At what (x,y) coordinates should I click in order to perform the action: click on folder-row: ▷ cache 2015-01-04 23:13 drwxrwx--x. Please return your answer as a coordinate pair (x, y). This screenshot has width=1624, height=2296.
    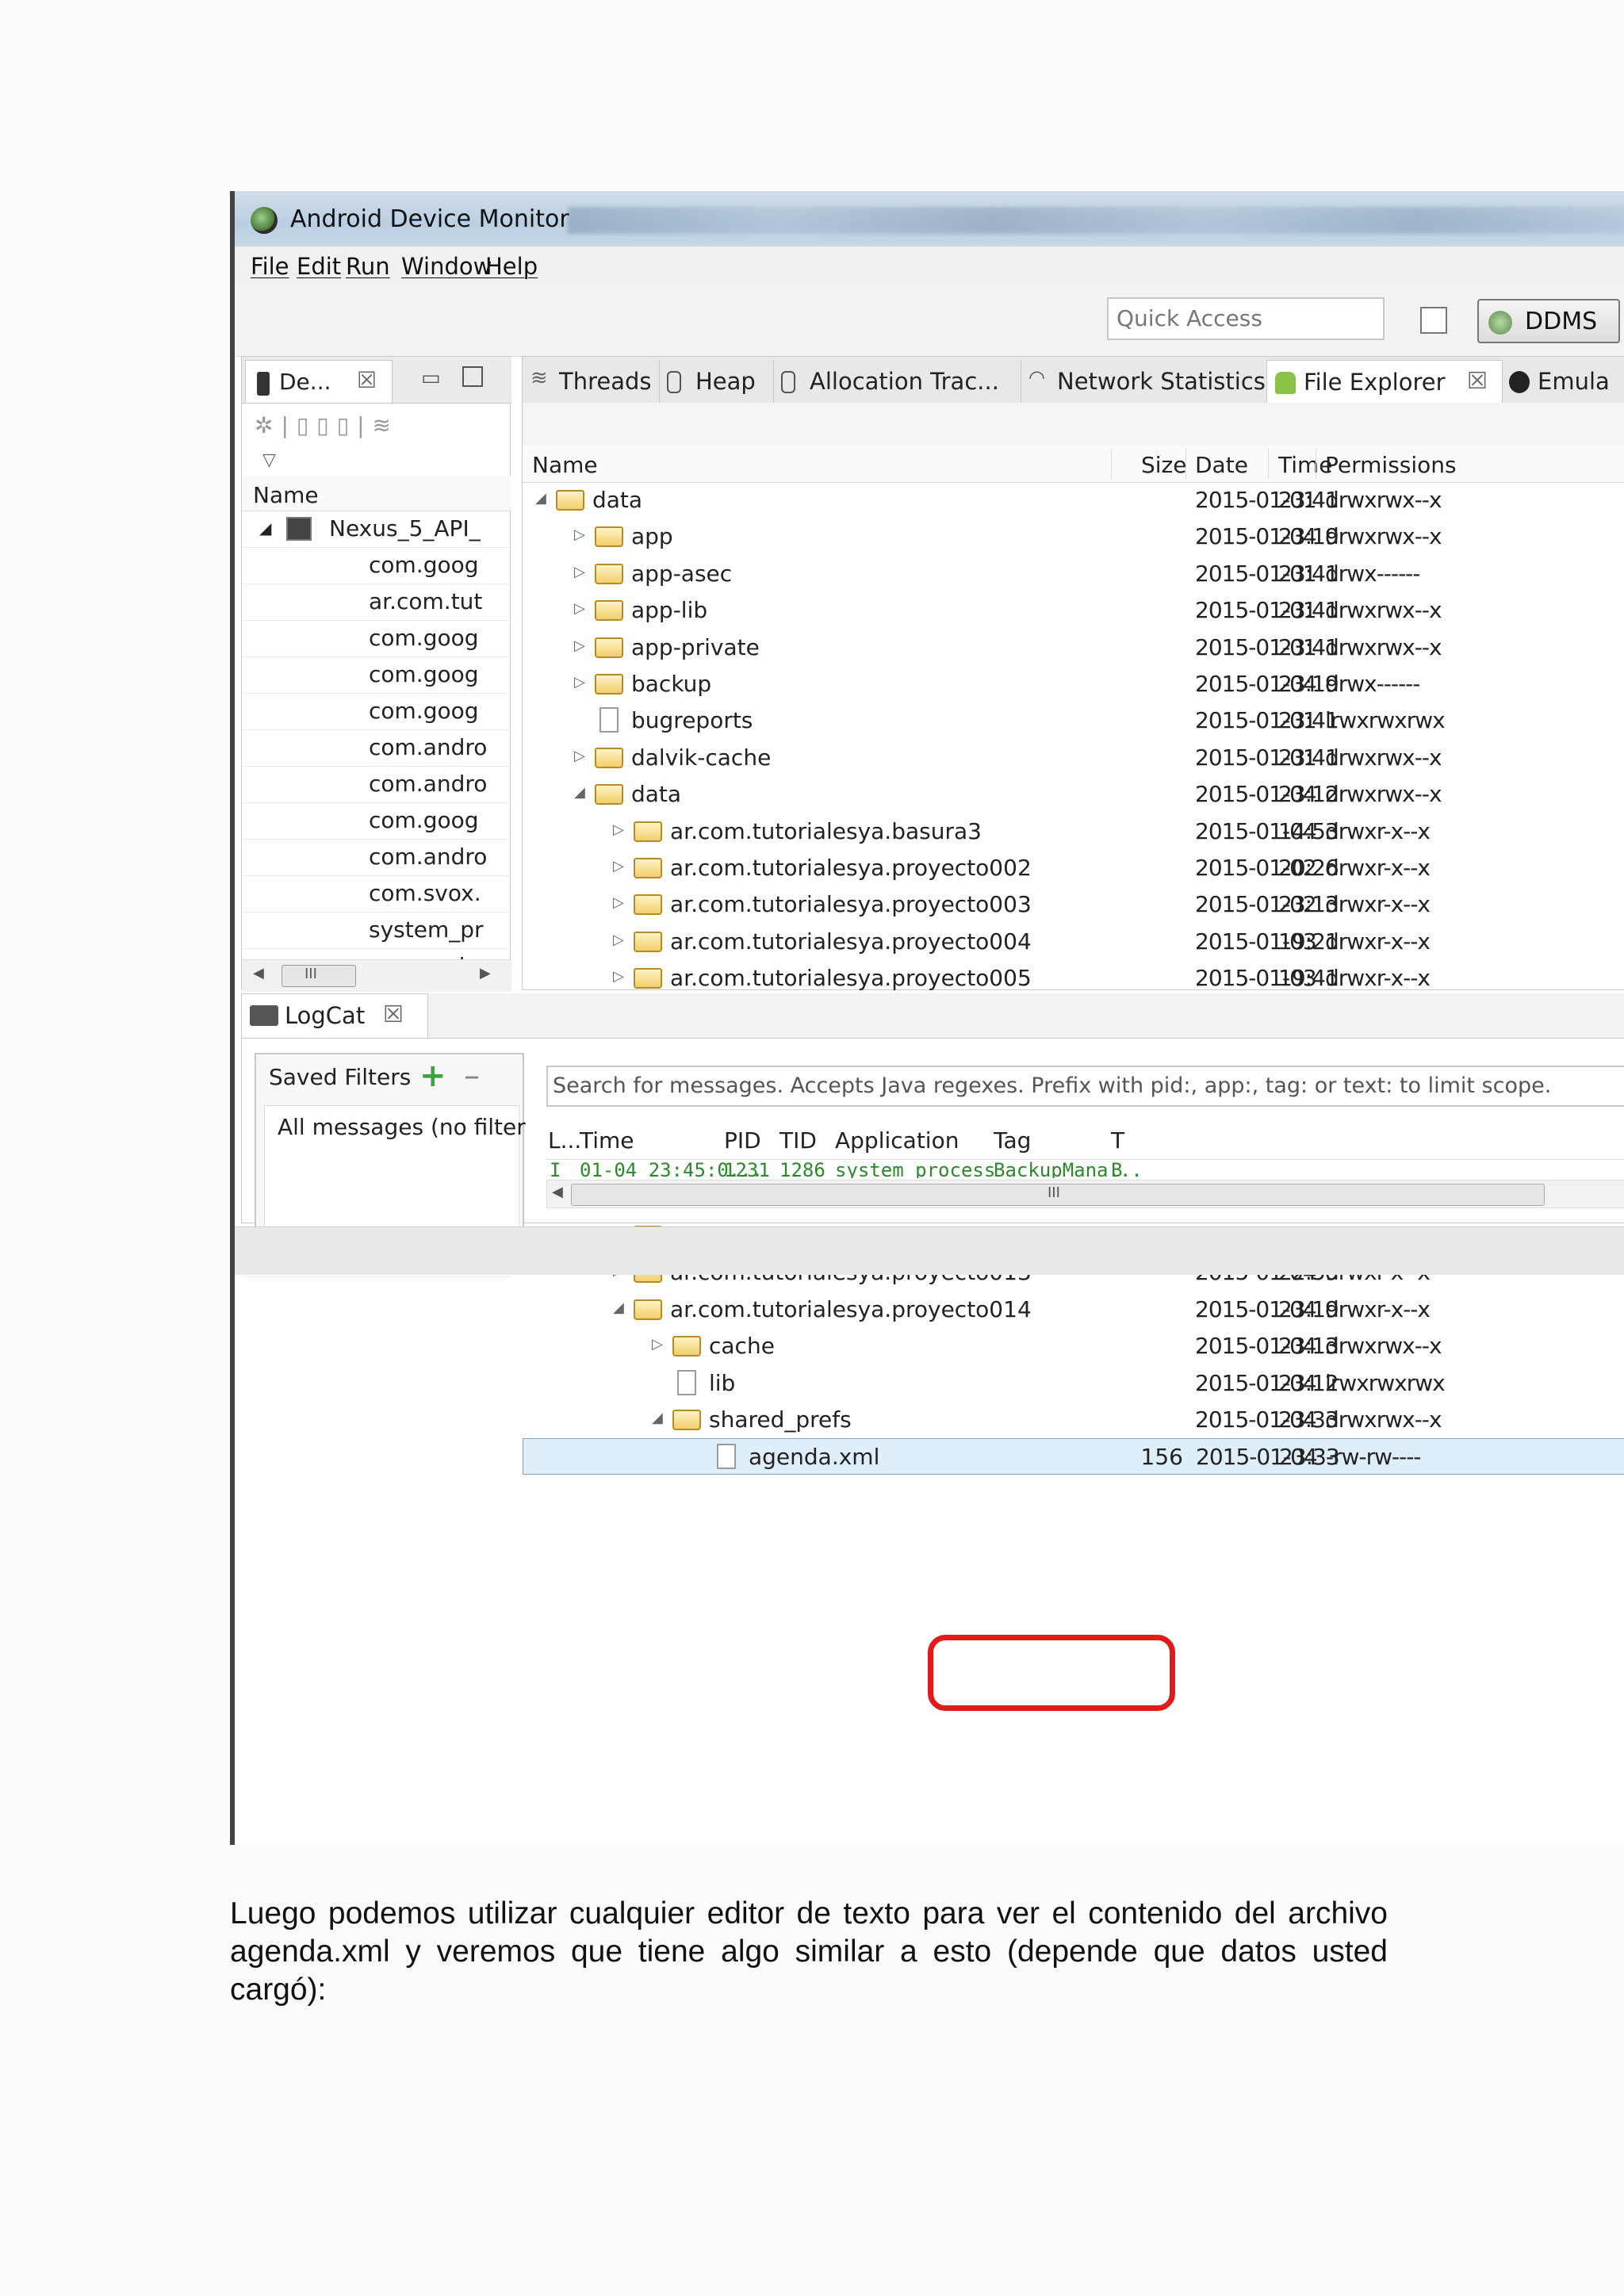
    Looking at the image, I should click on (1073, 1346).